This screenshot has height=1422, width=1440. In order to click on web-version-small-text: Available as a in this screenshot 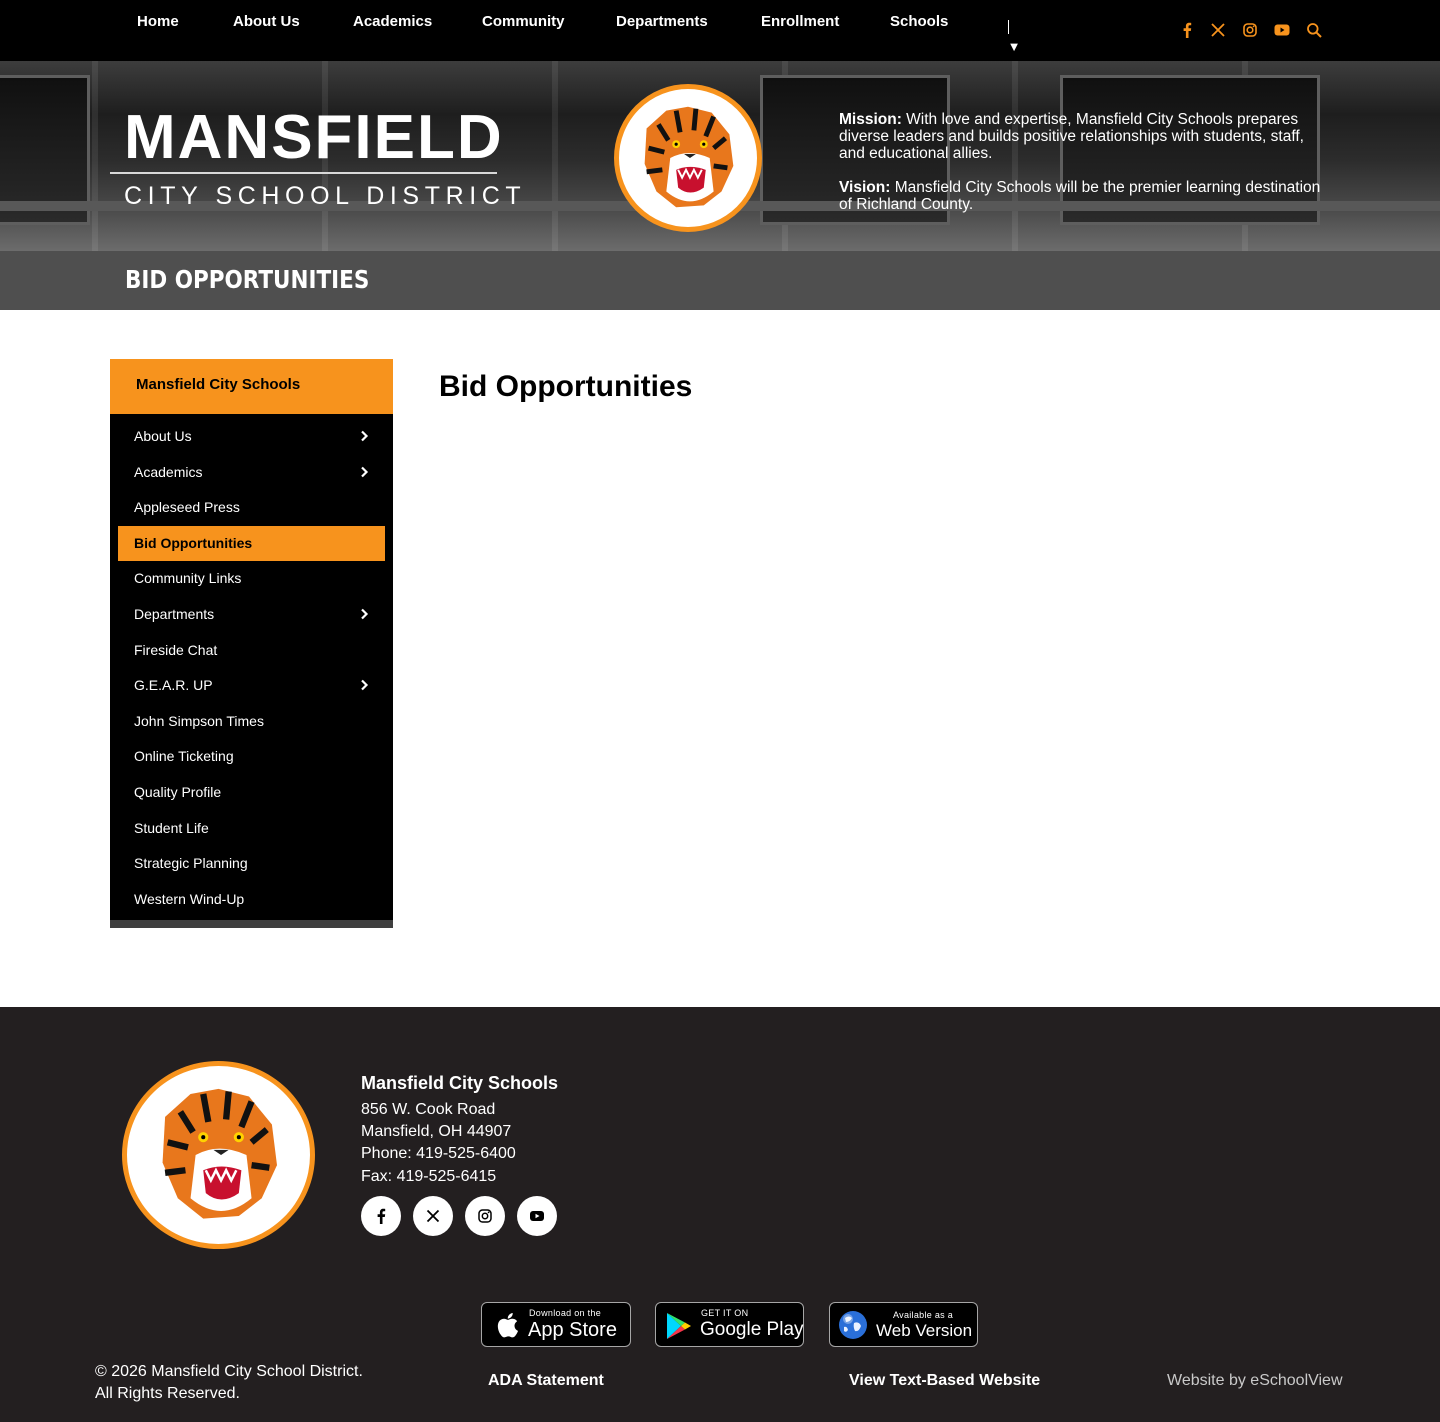, I will do `click(923, 1315)`.